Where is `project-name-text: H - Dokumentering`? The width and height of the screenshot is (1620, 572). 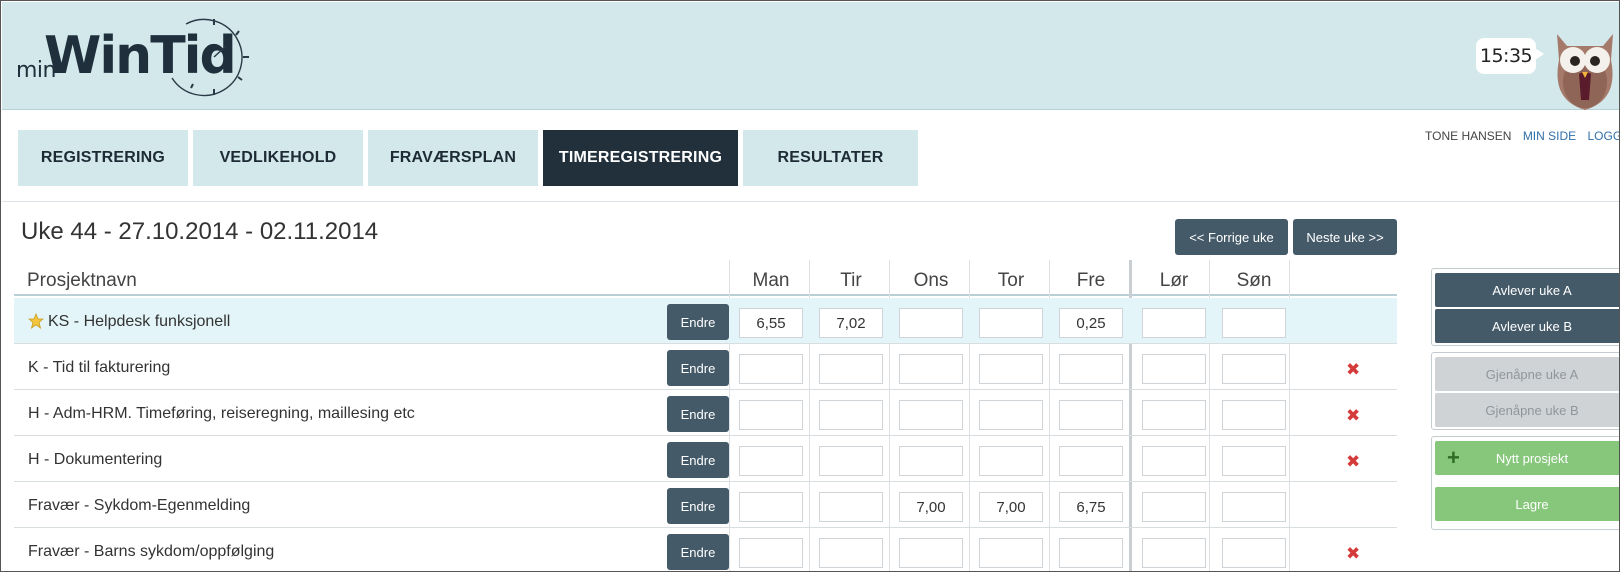 project-name-text: H - Dokumentering is located at coordinates (95, 459).